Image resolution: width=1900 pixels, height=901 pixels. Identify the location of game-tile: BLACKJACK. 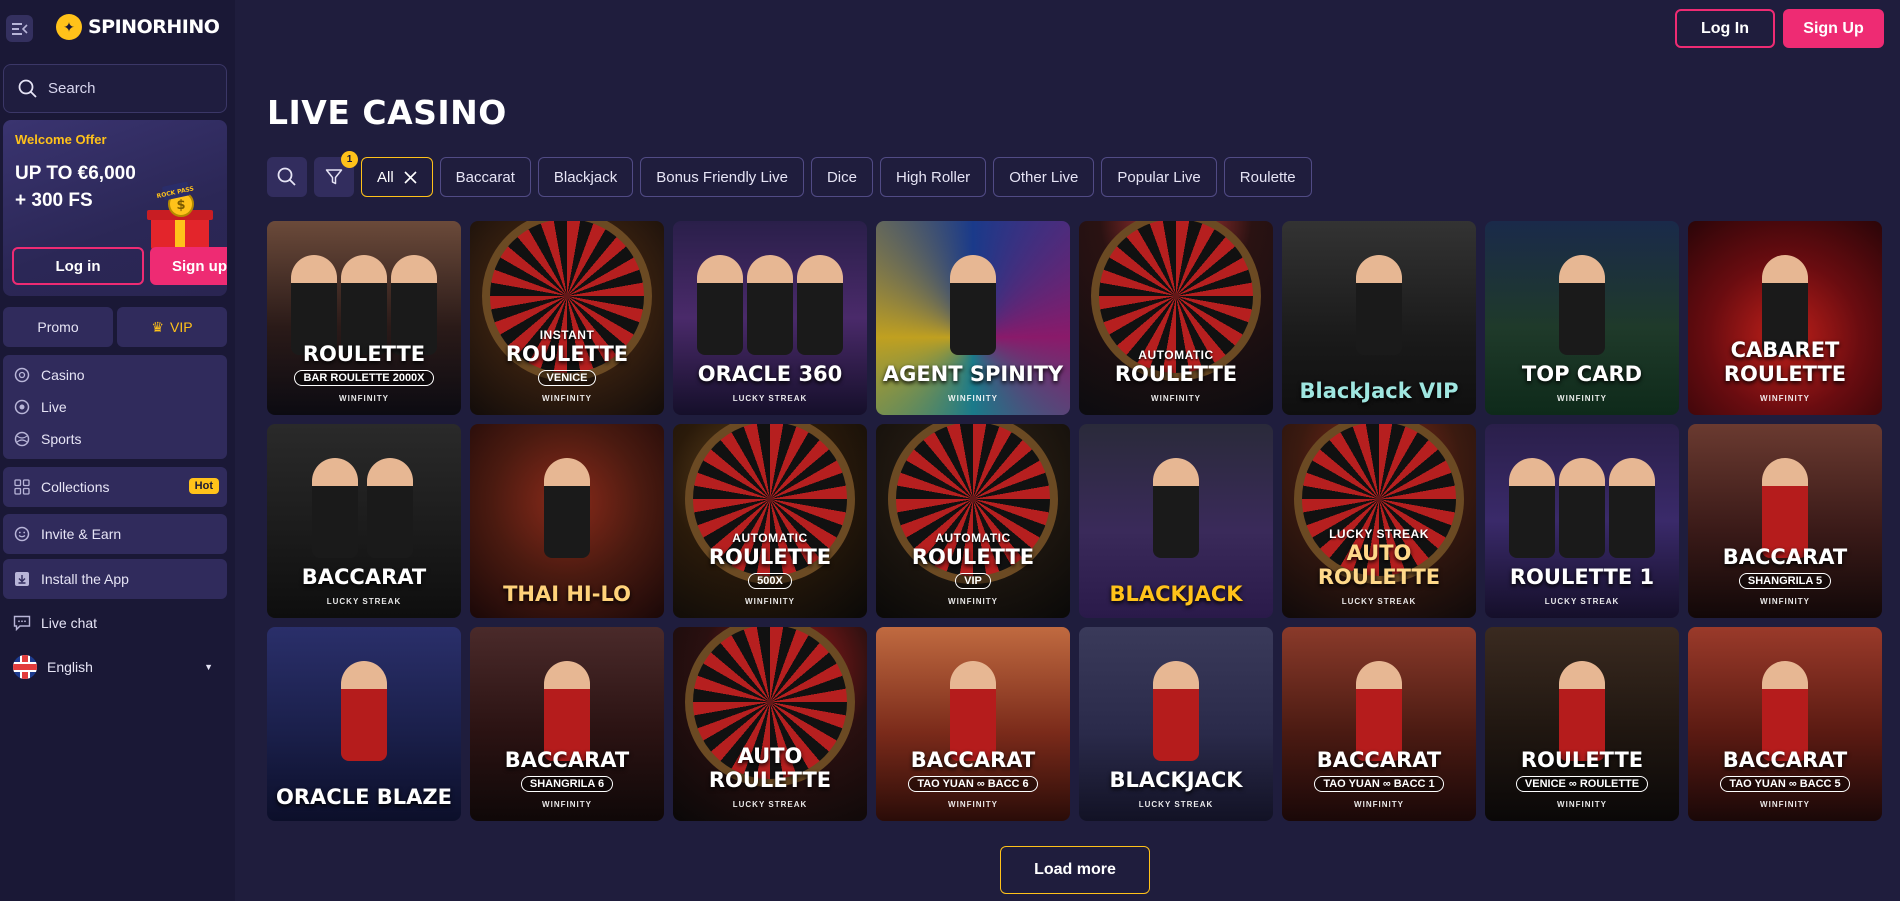
(1176, 521).